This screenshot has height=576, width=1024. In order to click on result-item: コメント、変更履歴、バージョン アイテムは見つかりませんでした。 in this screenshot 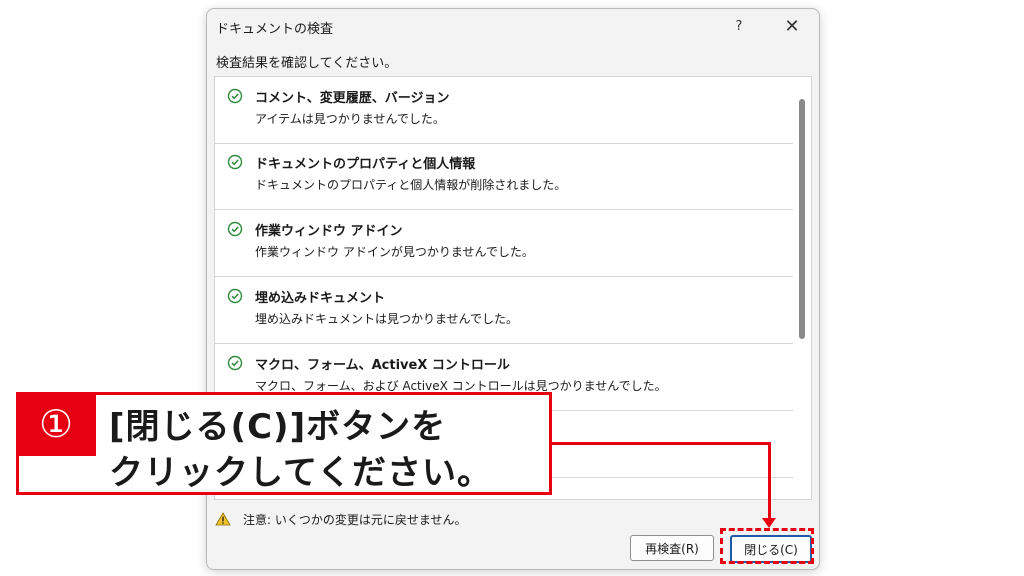, I will do `click(504, 110)`.